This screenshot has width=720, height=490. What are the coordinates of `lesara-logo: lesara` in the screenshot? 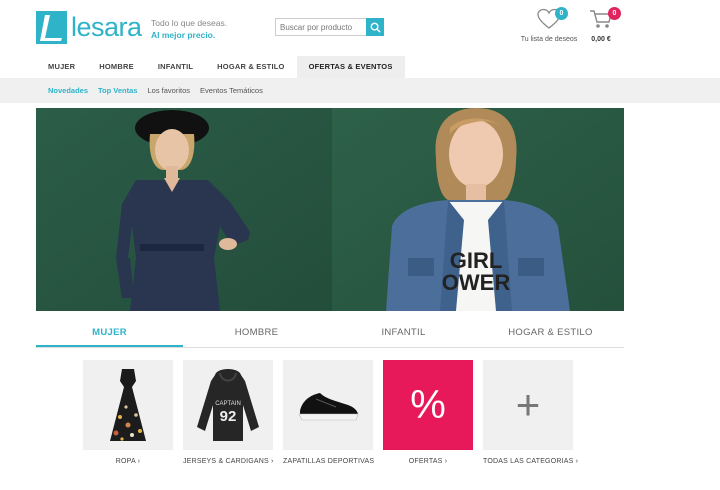 It's located at (89, 27).